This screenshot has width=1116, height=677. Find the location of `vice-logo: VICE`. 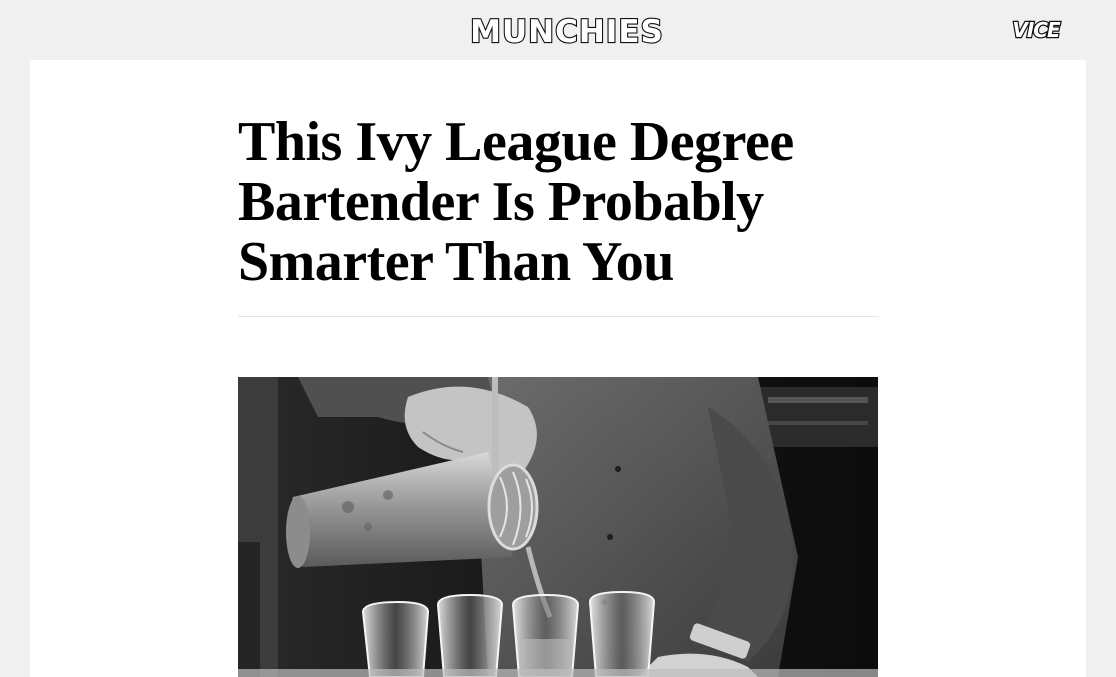

vice-logo: VICE is located at coordinates (1036, 30).